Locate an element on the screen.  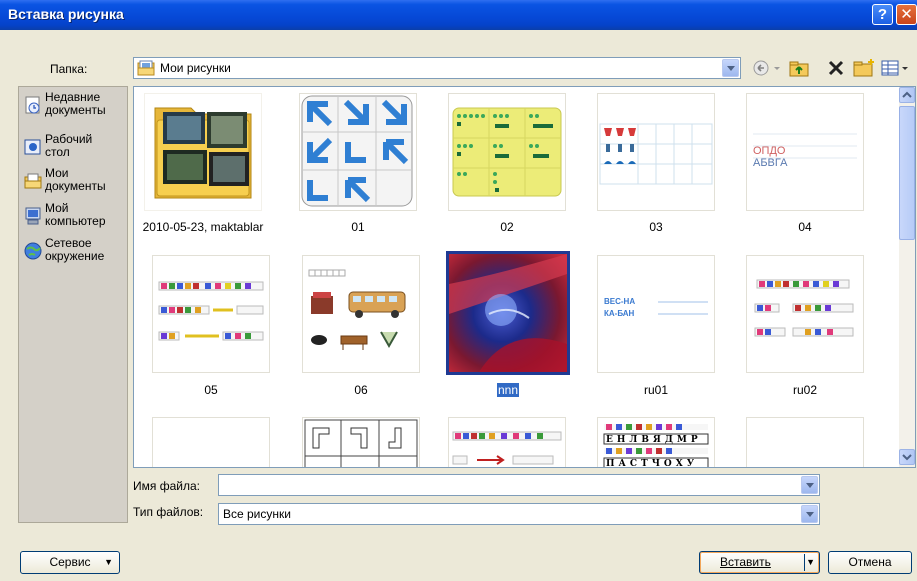
help-button: ? is located at coordinates (882, 14).